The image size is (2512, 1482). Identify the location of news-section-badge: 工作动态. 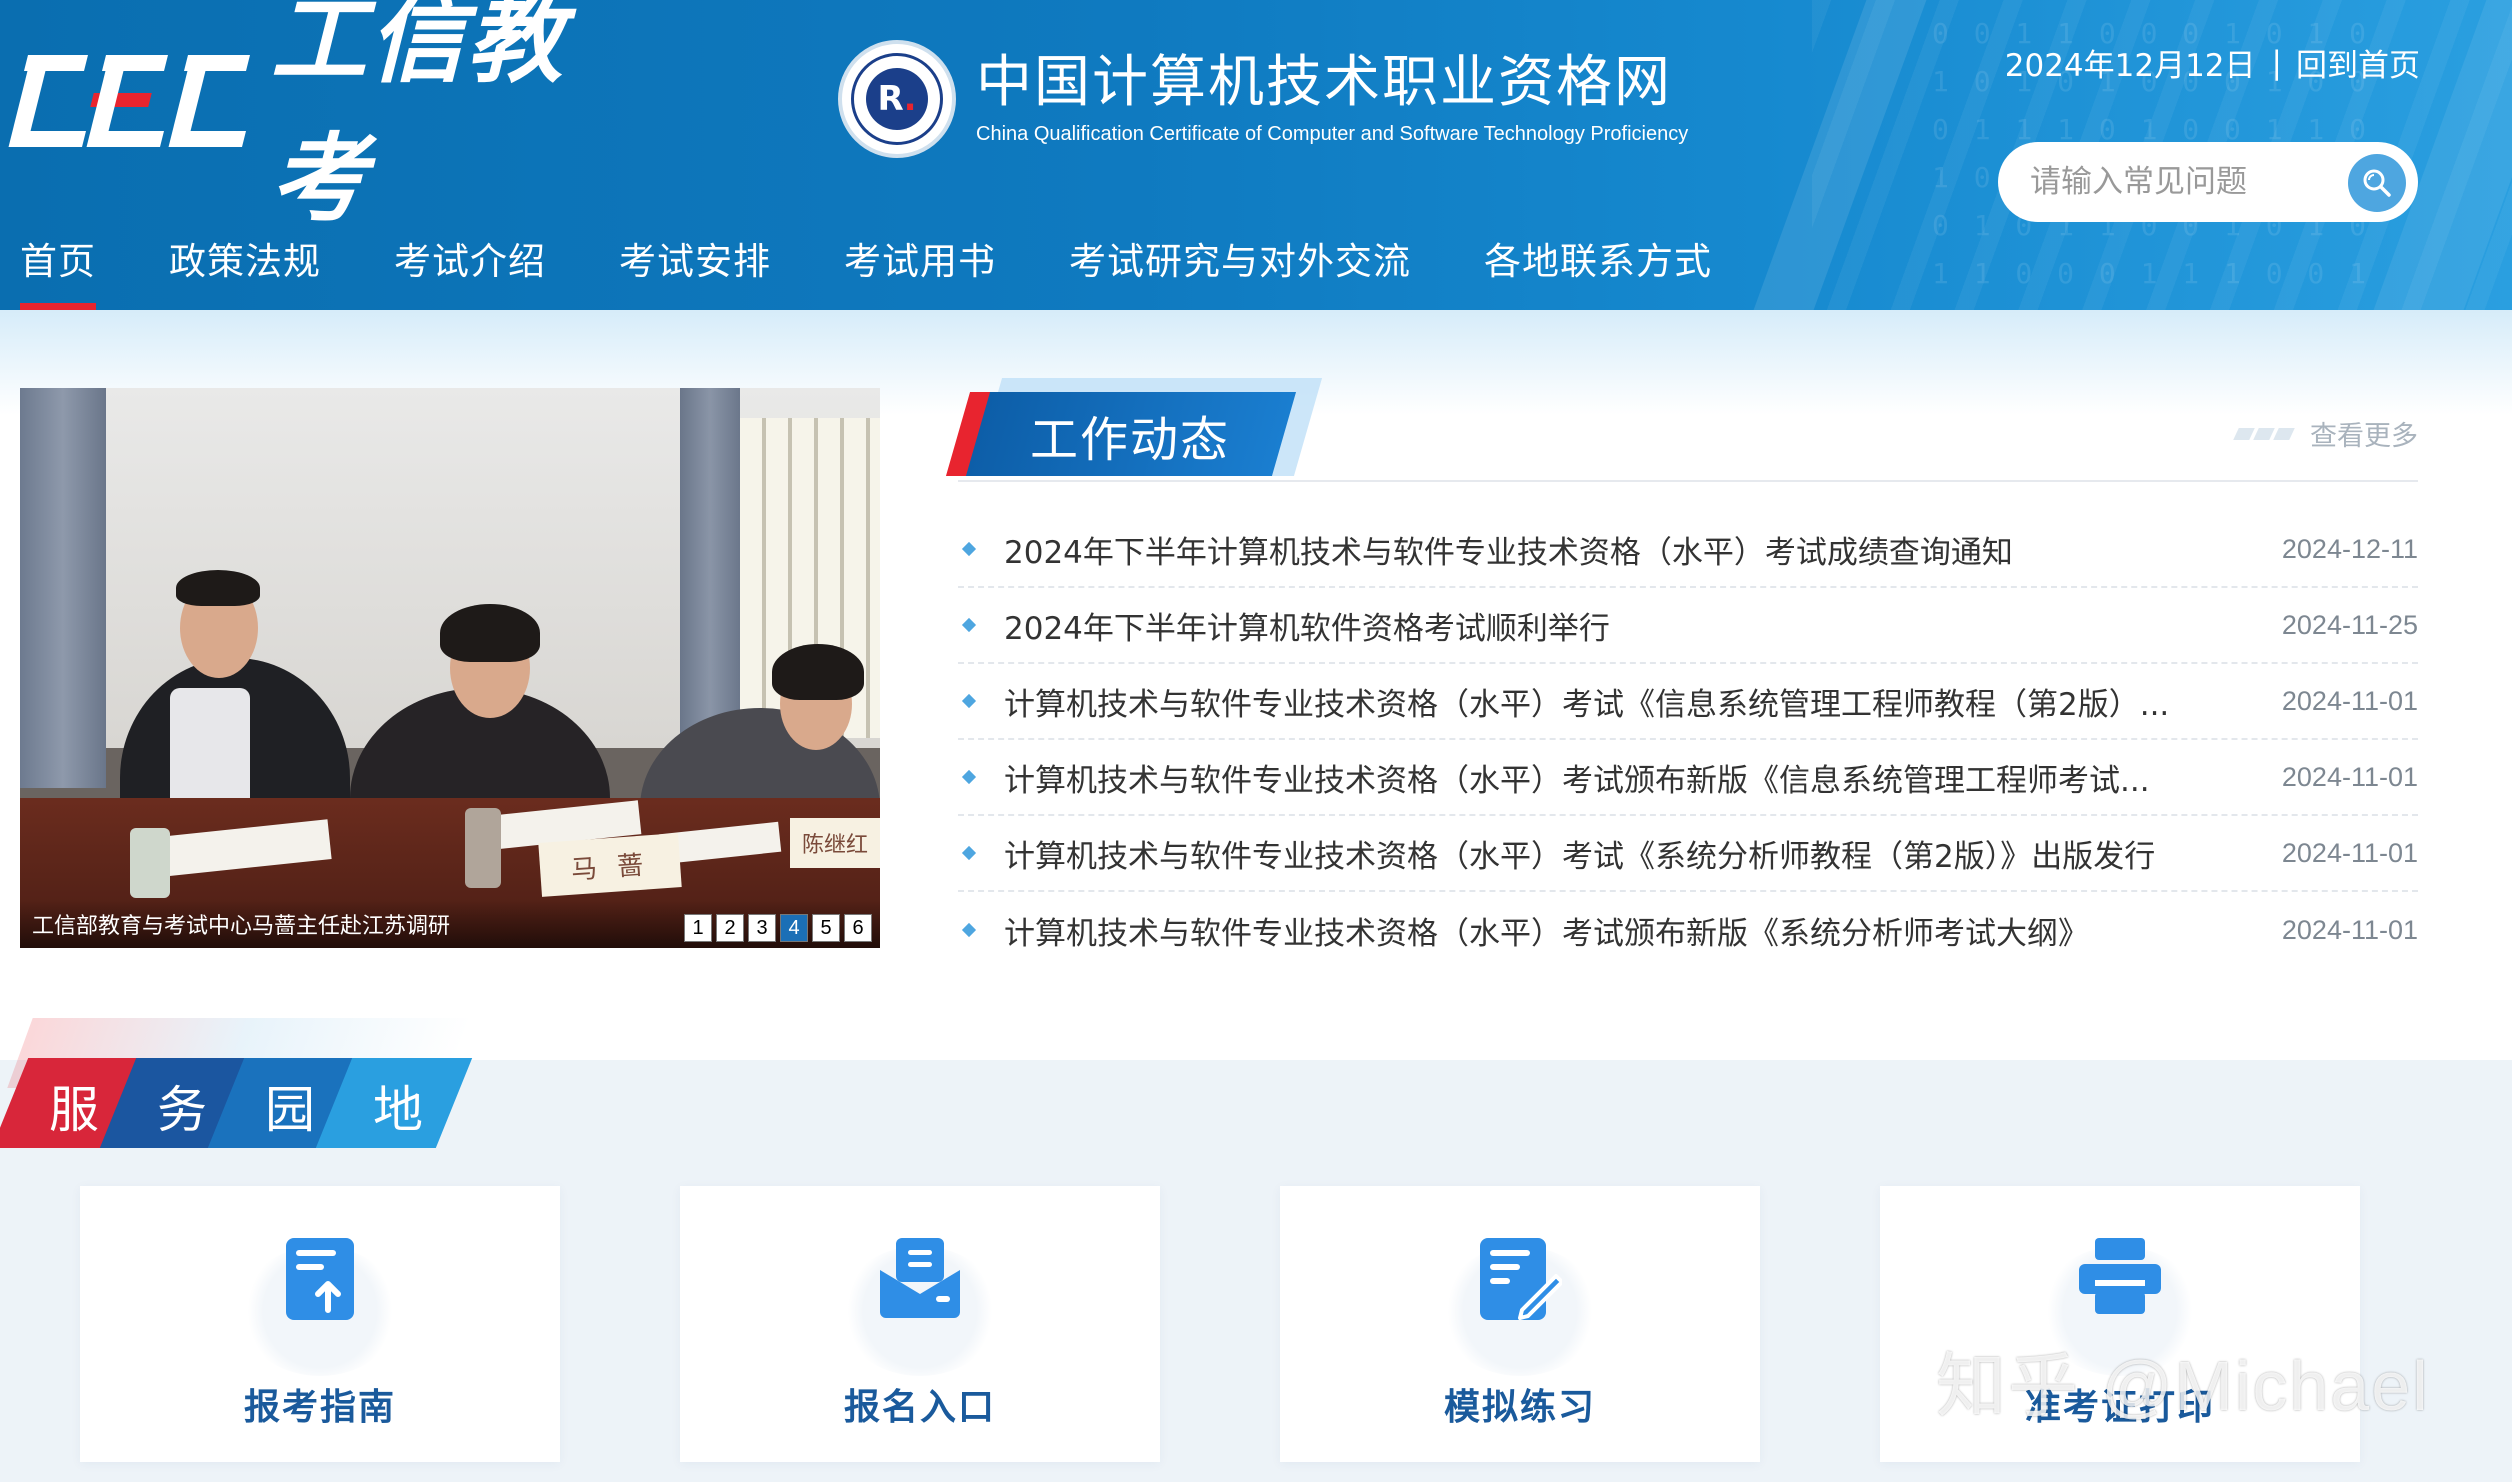
(1134, 424).